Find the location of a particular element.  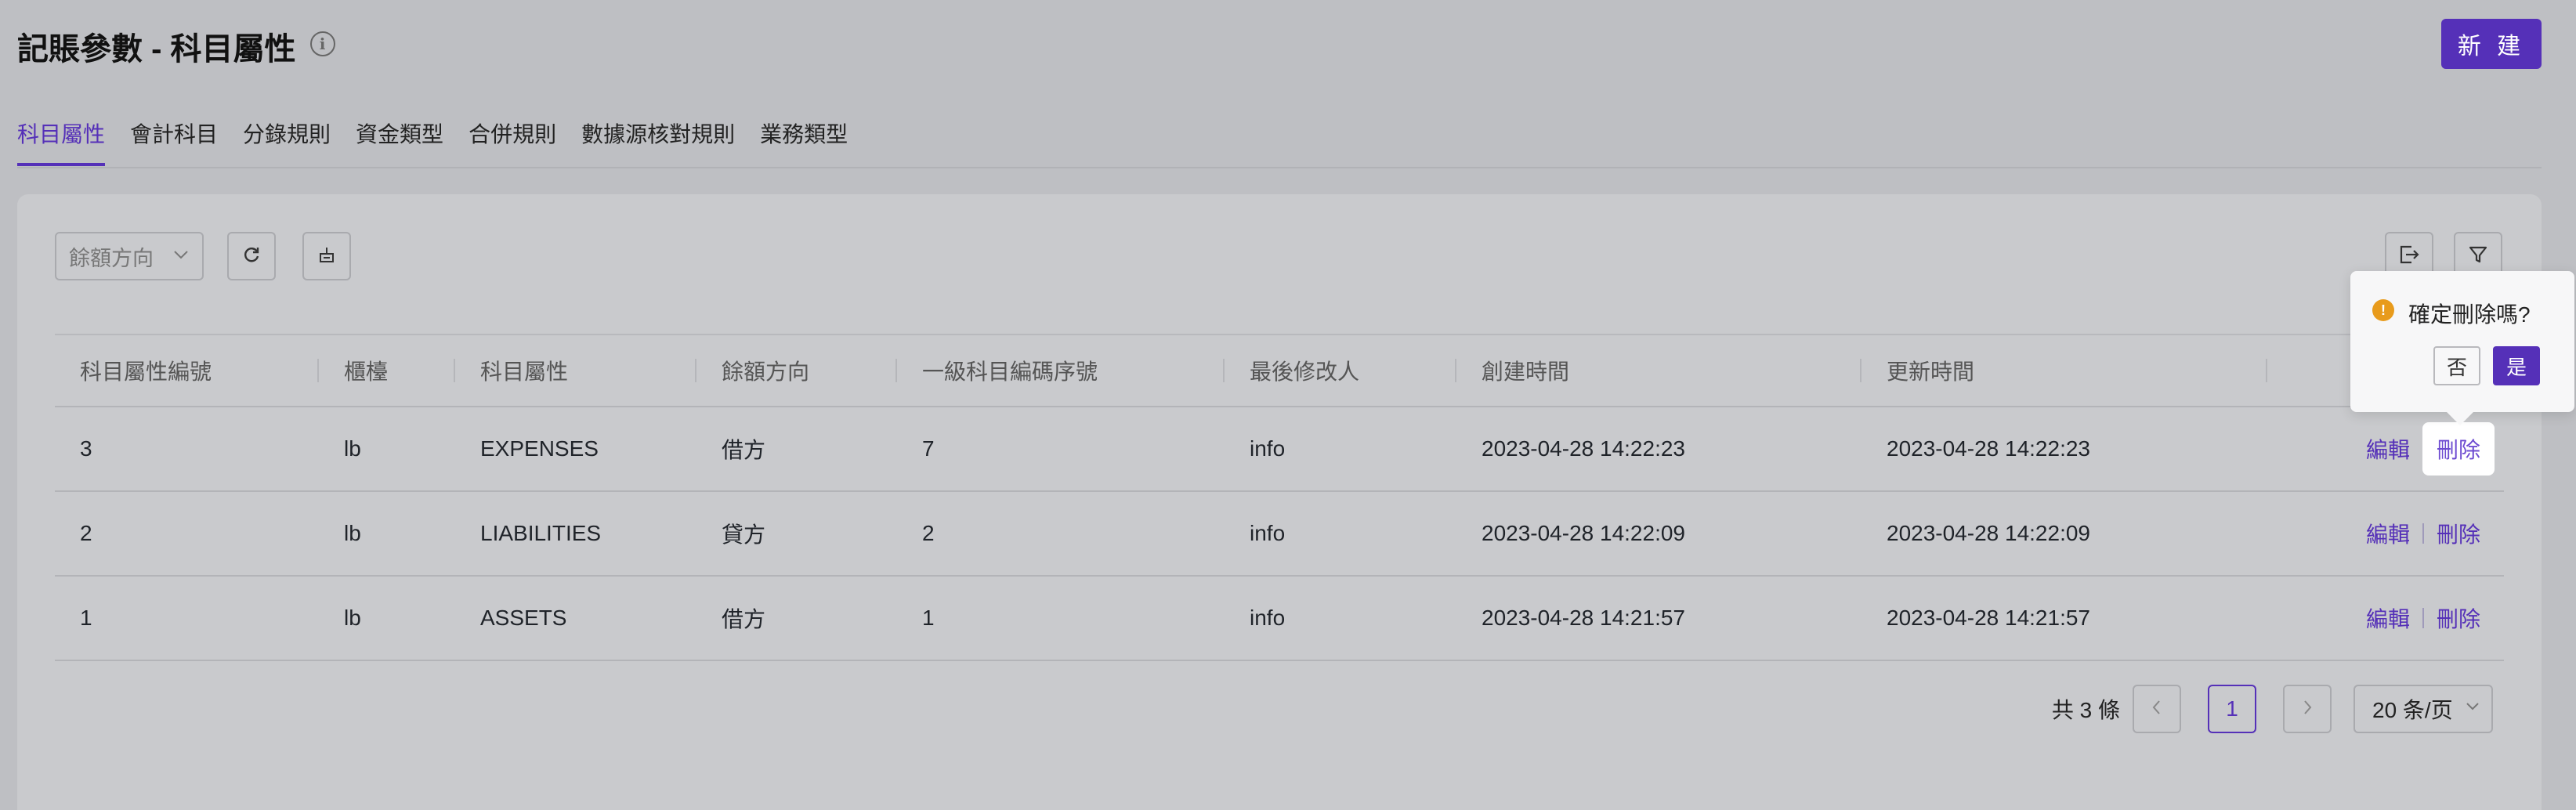

popconfirm-message: 確定刪除嗎? is located at coordinates (2469, 315).